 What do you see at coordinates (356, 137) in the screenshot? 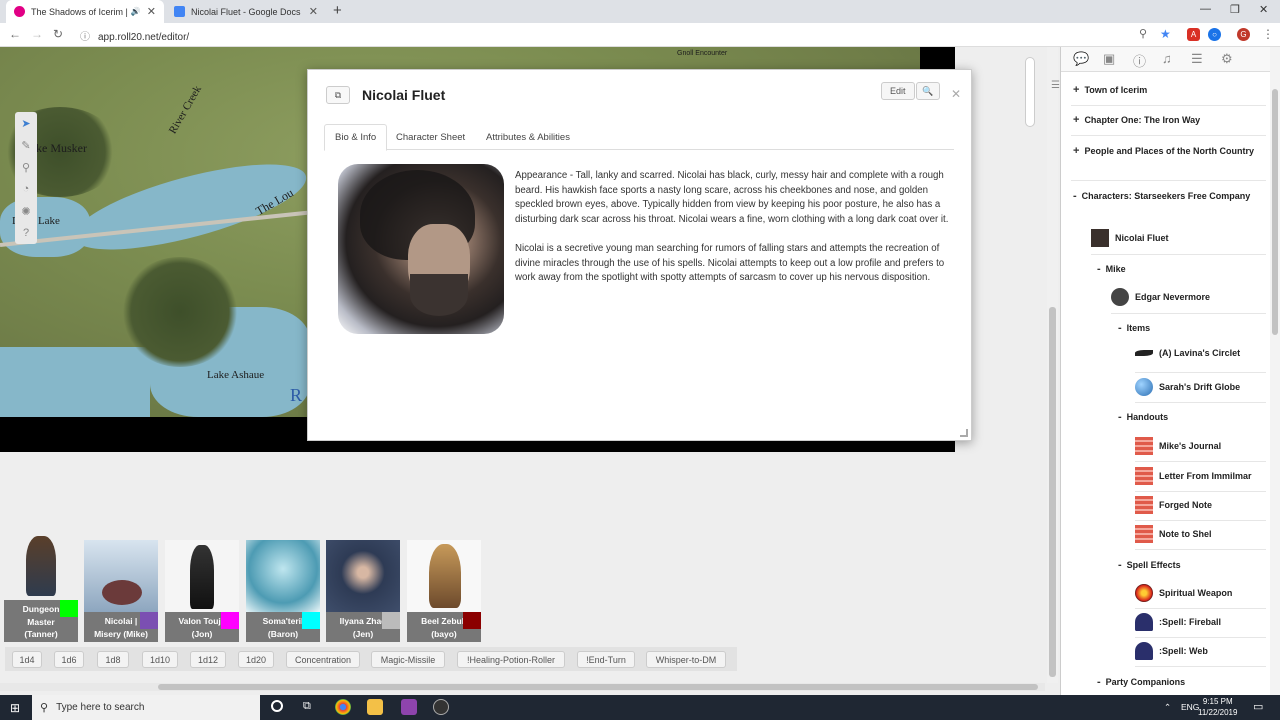
I see `tab-bio-info: Bio & Info` at bounding box center [356, 137].